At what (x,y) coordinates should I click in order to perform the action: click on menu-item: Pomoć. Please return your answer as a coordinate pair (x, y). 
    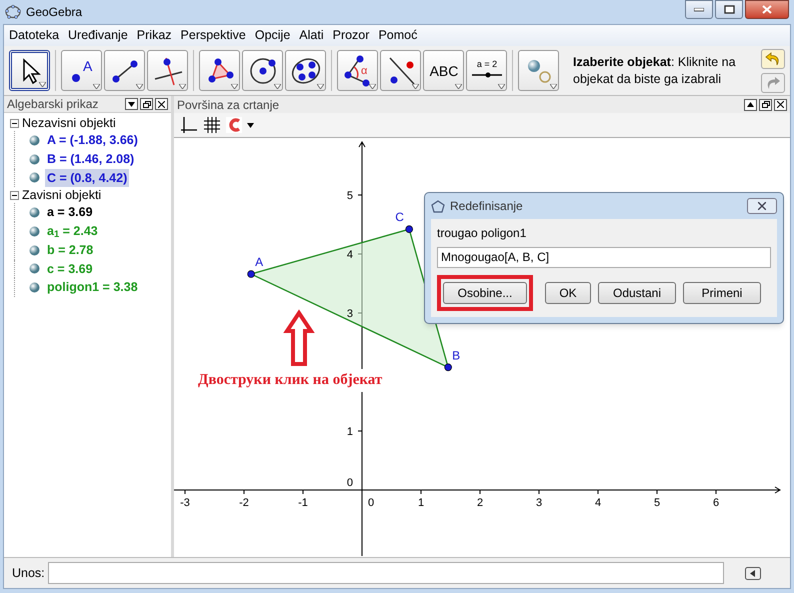
    Looking at the image, I should click on (398, 35).